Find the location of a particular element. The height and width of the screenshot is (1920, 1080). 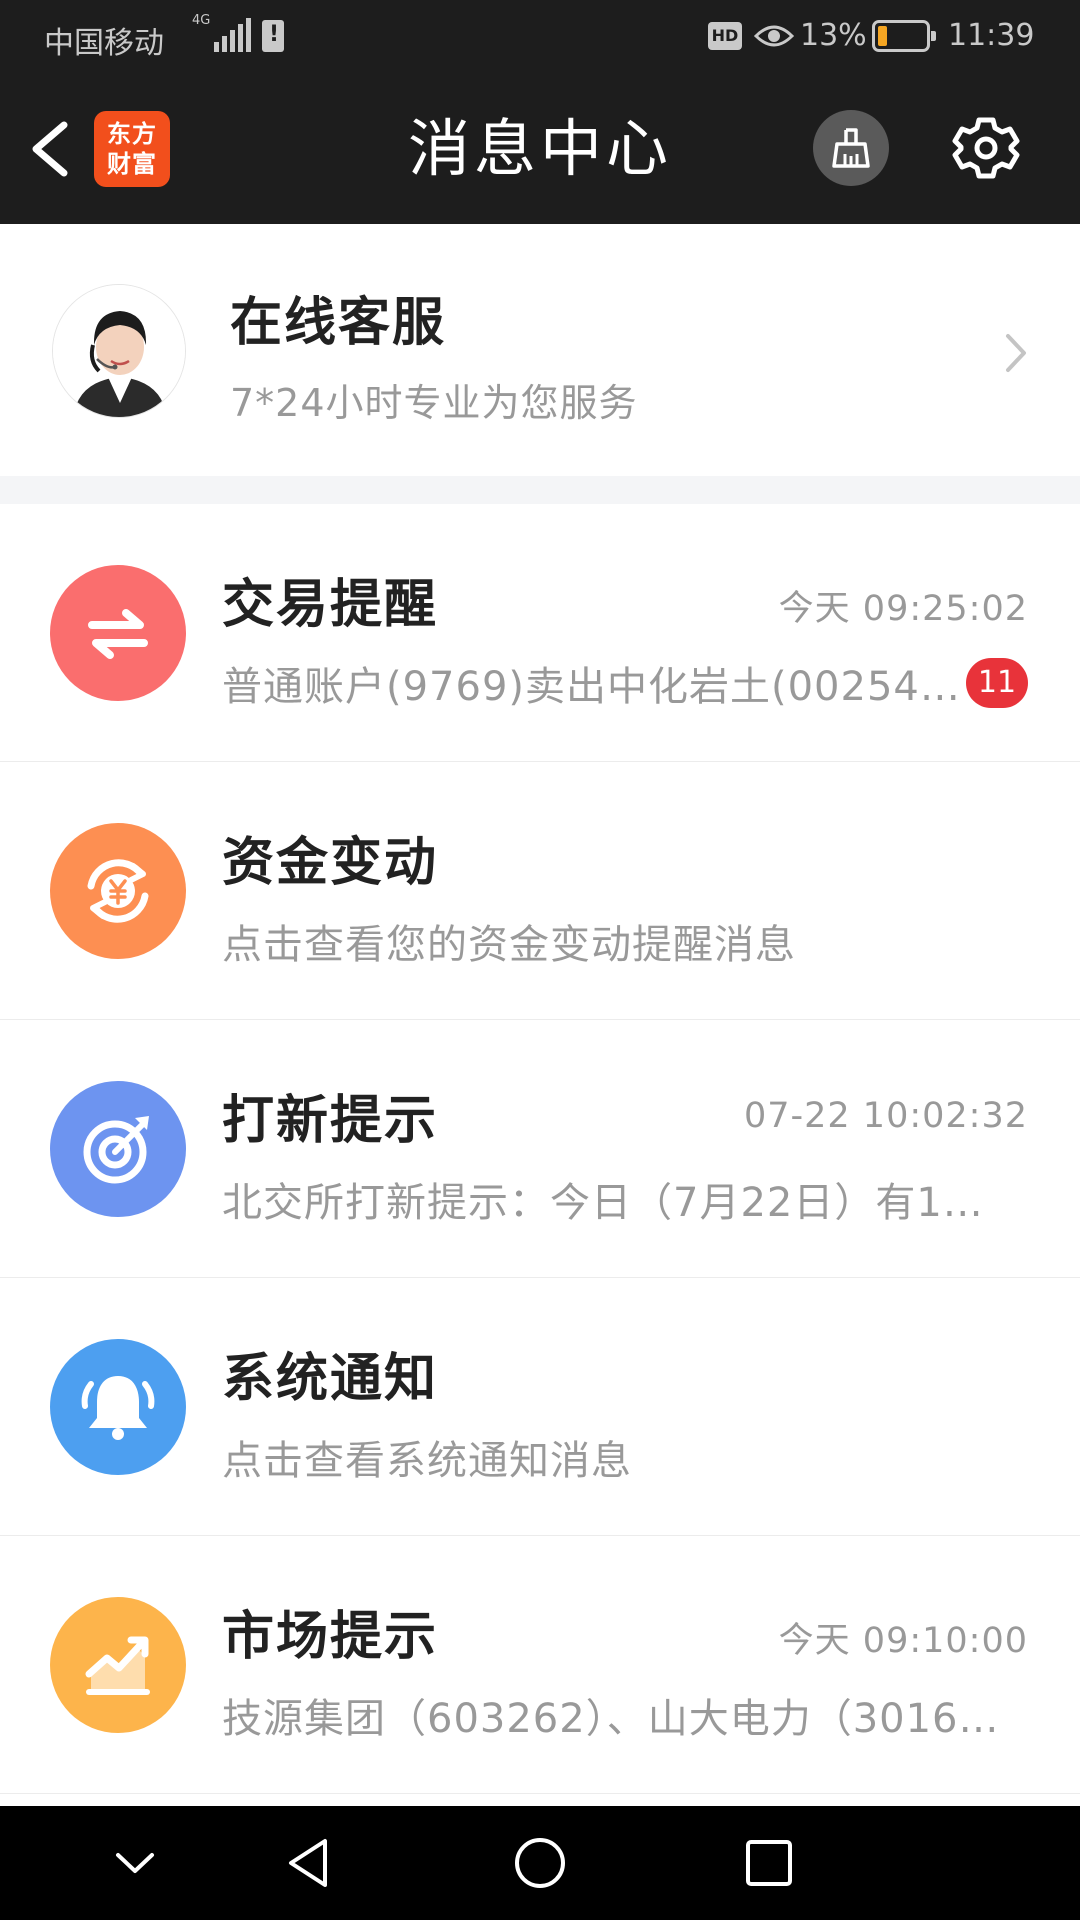

carrier-name: 中国移动 is located at coordinates (104, 43).